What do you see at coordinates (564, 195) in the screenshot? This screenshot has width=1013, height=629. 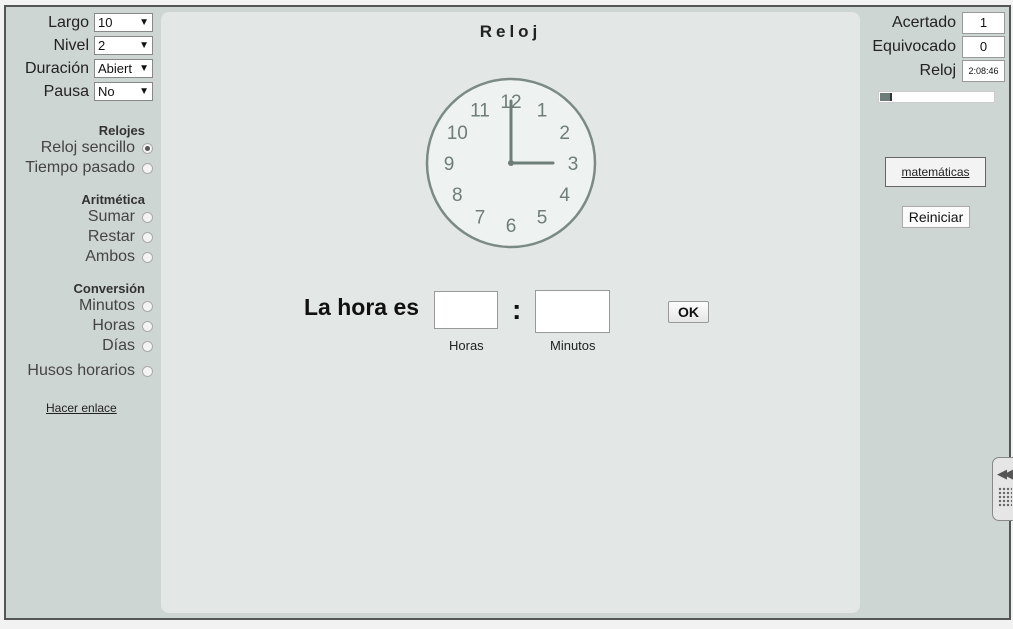 I see `clock-number-4: 4` at bounding box center [564, 195].